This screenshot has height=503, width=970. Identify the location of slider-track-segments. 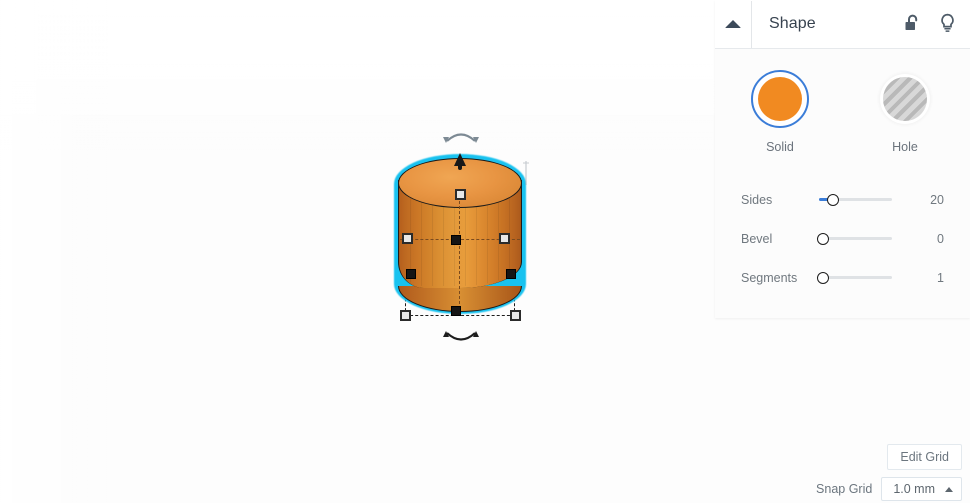
(855, 277).